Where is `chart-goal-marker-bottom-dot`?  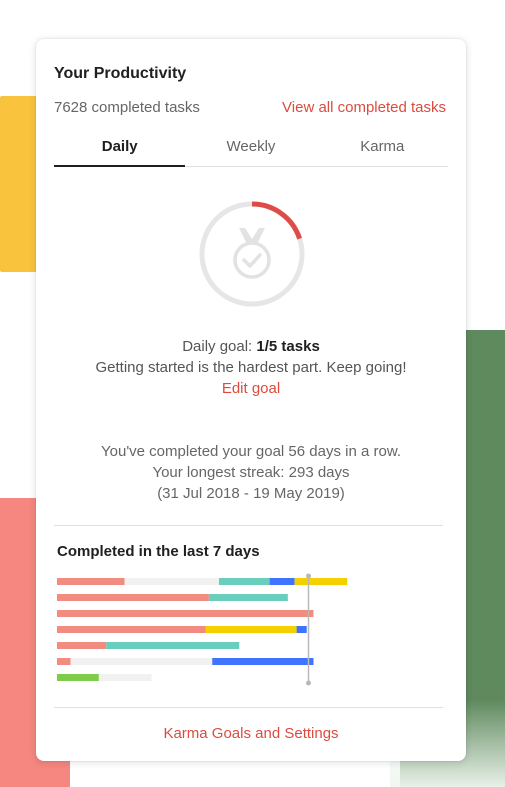
chart-goal-marker-bottom-dot is located at coordinates (308, 683).